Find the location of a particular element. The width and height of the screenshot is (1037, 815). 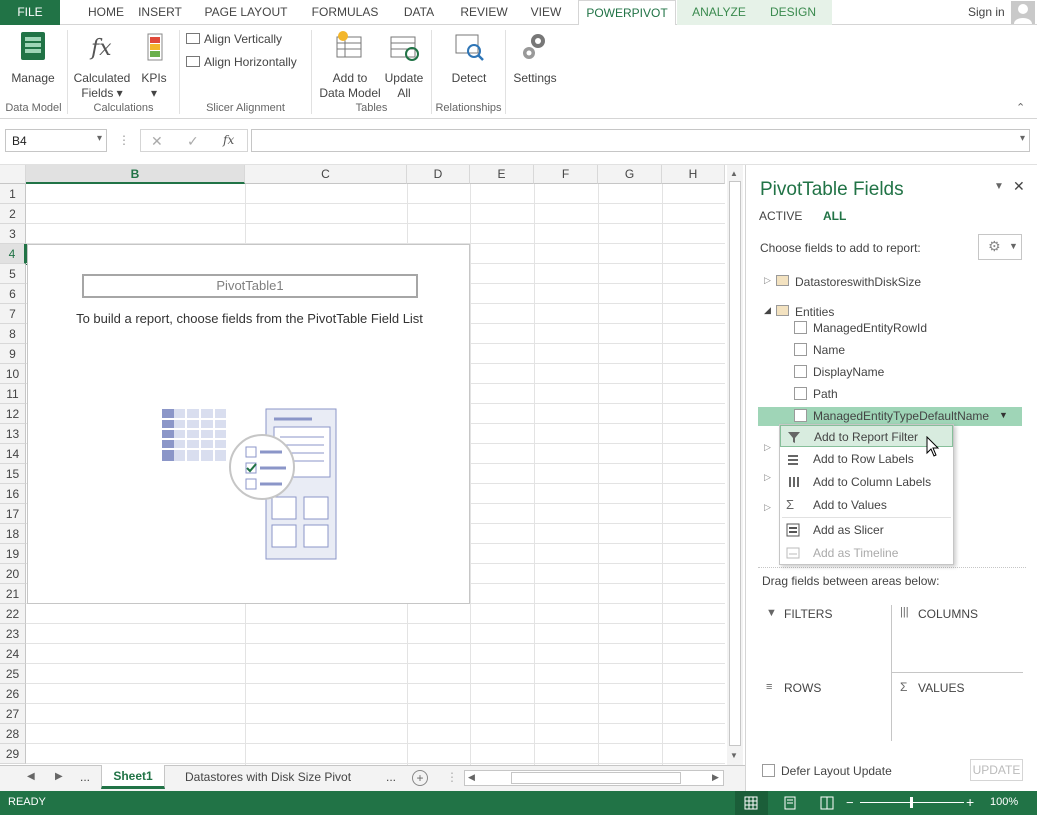

align-horizontally-button: Align Horizontally is located at coordinates (241, 62).